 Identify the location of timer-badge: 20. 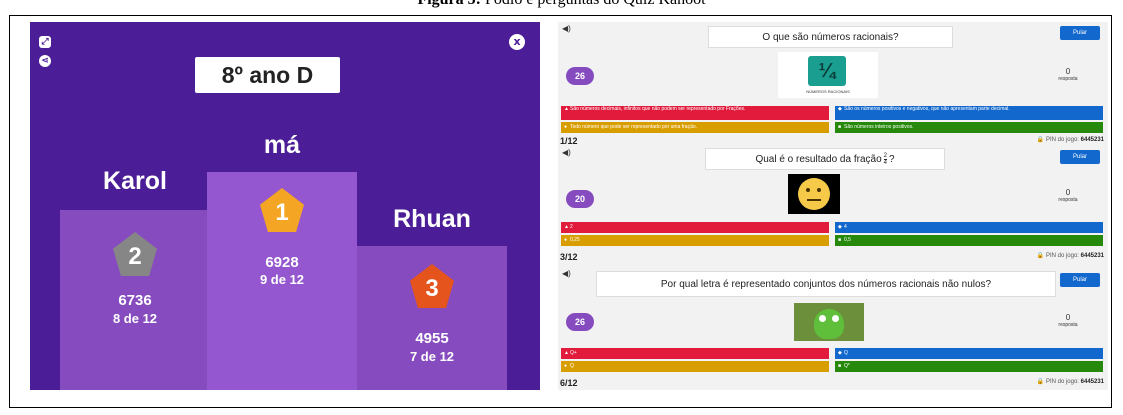
(580, 199).